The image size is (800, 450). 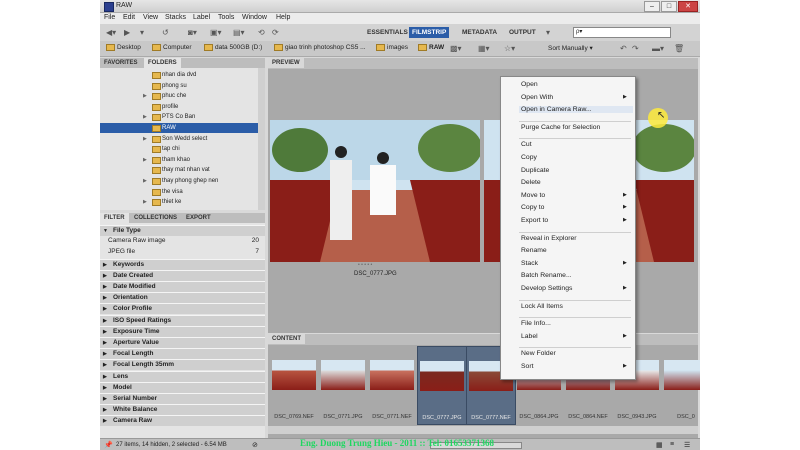 What do you see at coordinates (255, 445) in the screenshot?
I see `no-entry-icon: ⊘` at bounding box center [255, 445].